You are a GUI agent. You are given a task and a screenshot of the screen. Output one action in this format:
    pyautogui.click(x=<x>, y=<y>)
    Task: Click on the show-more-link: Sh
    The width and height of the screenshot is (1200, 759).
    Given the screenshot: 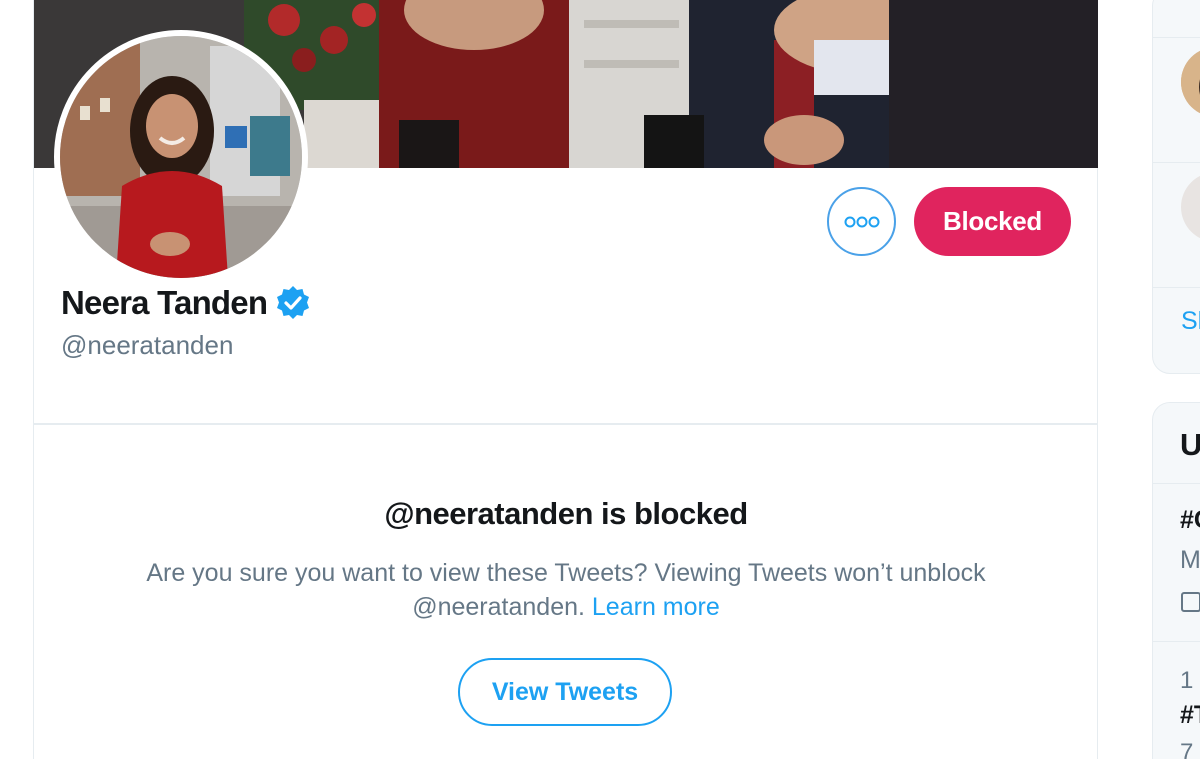 What is the action you would take?
    pyautogui.click(x=1190, y=321)
    